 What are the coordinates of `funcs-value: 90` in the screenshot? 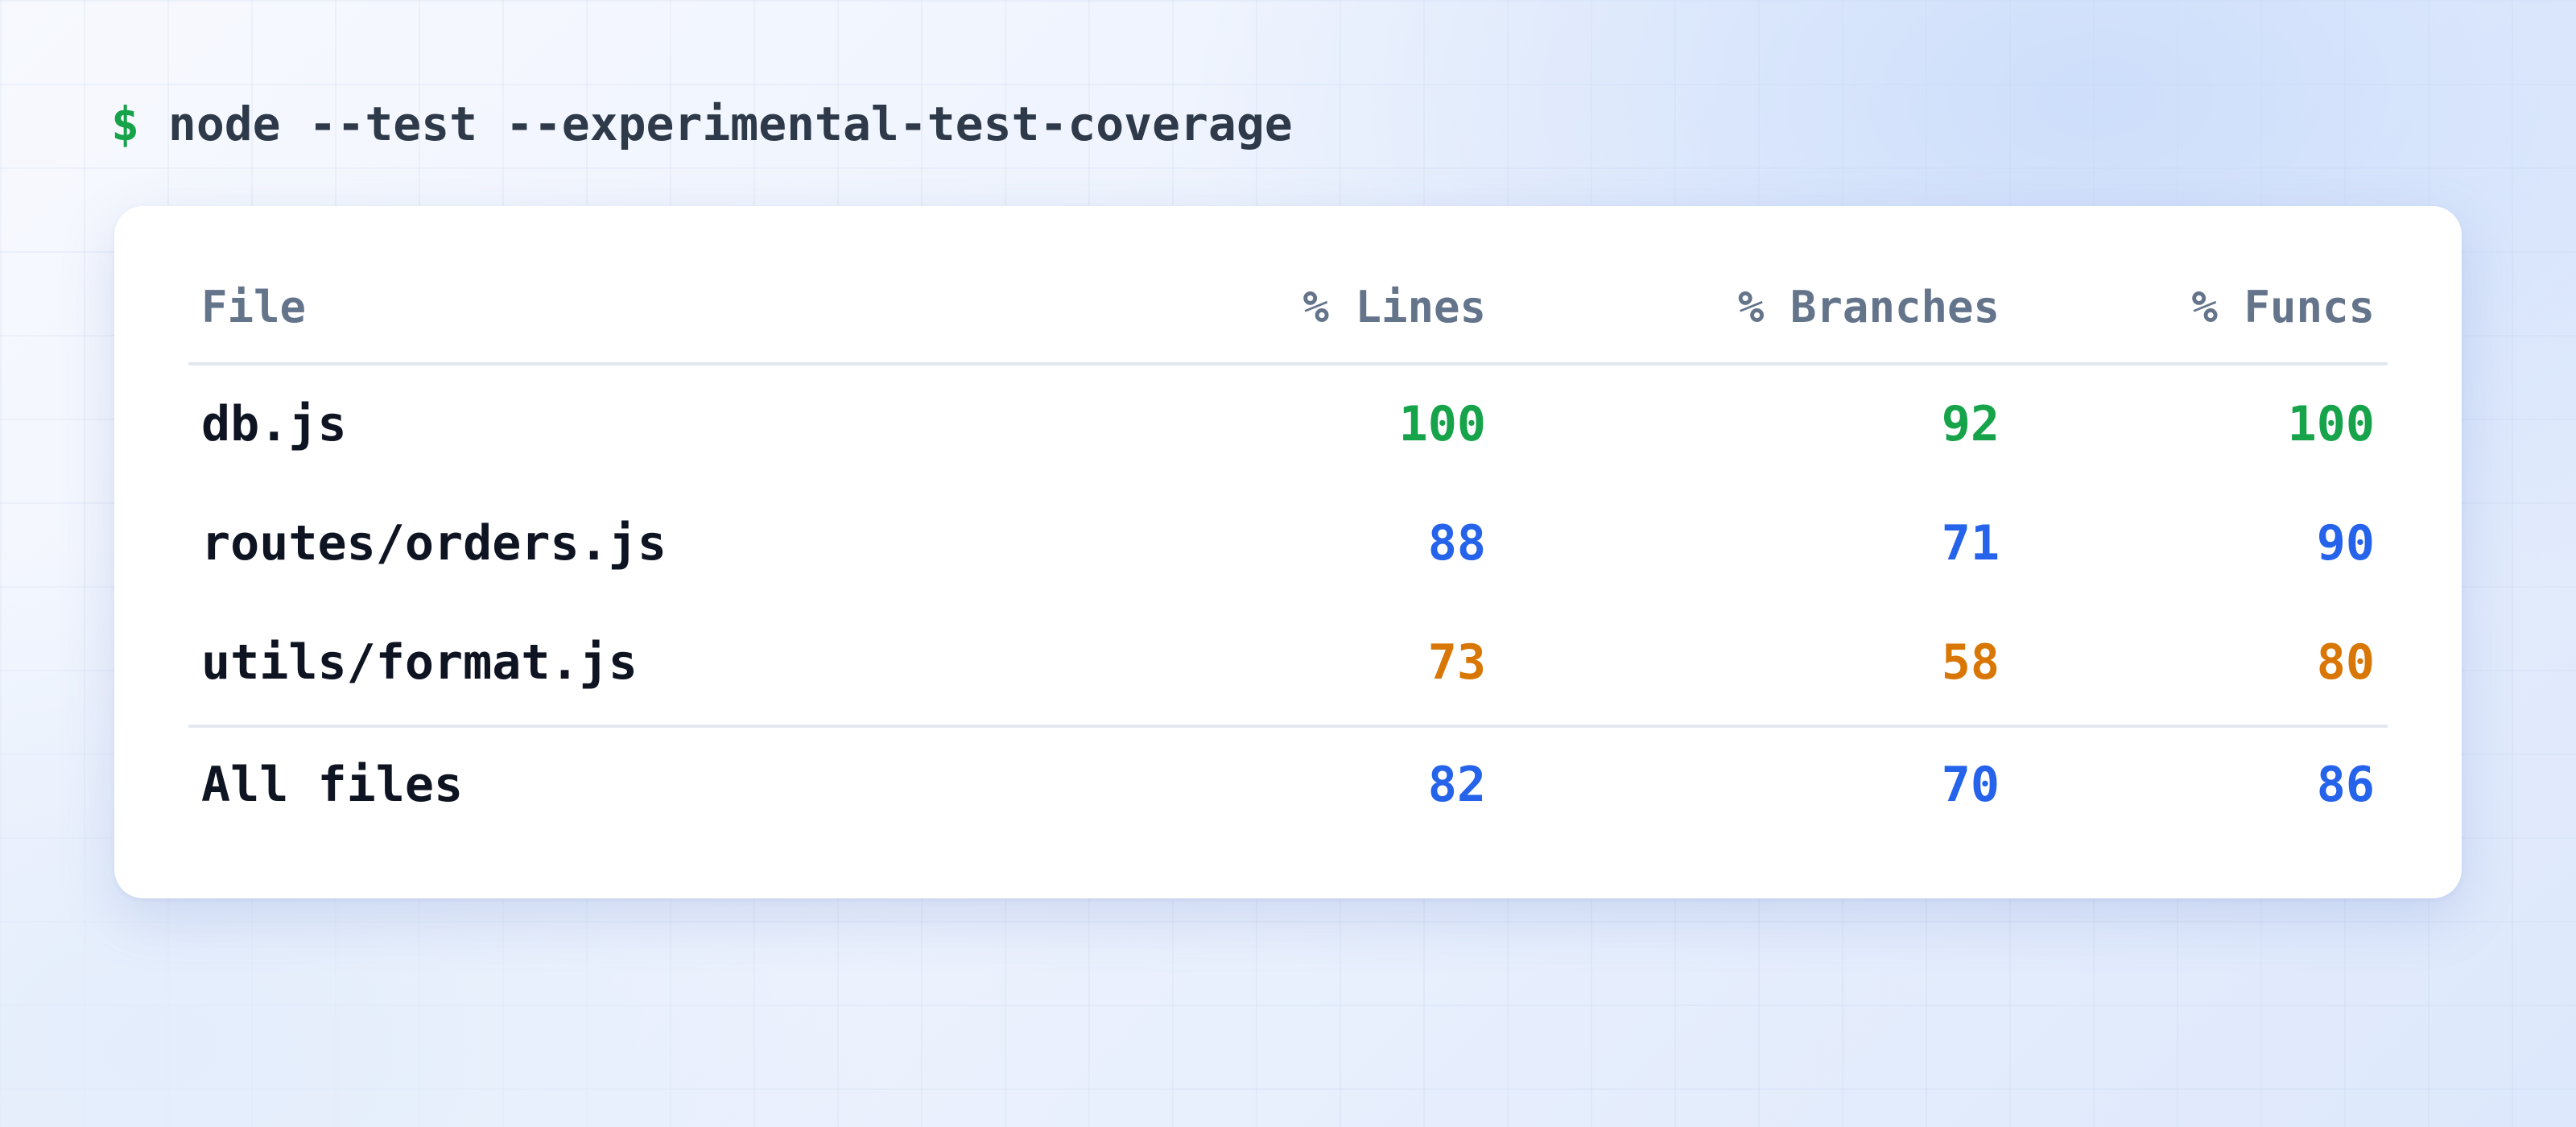 It's located at (2345, 543).